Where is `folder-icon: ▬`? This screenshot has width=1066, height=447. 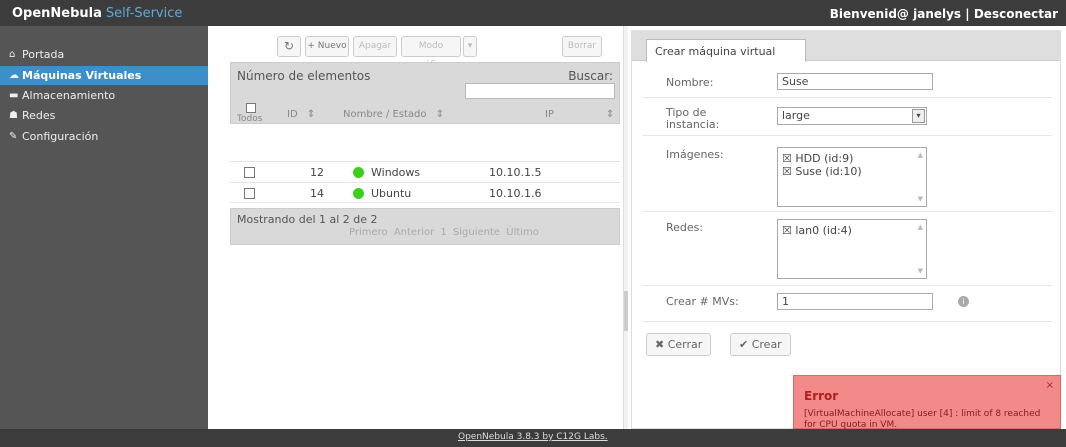 folder-icon: ▬ is located at coordinates (14, 95).